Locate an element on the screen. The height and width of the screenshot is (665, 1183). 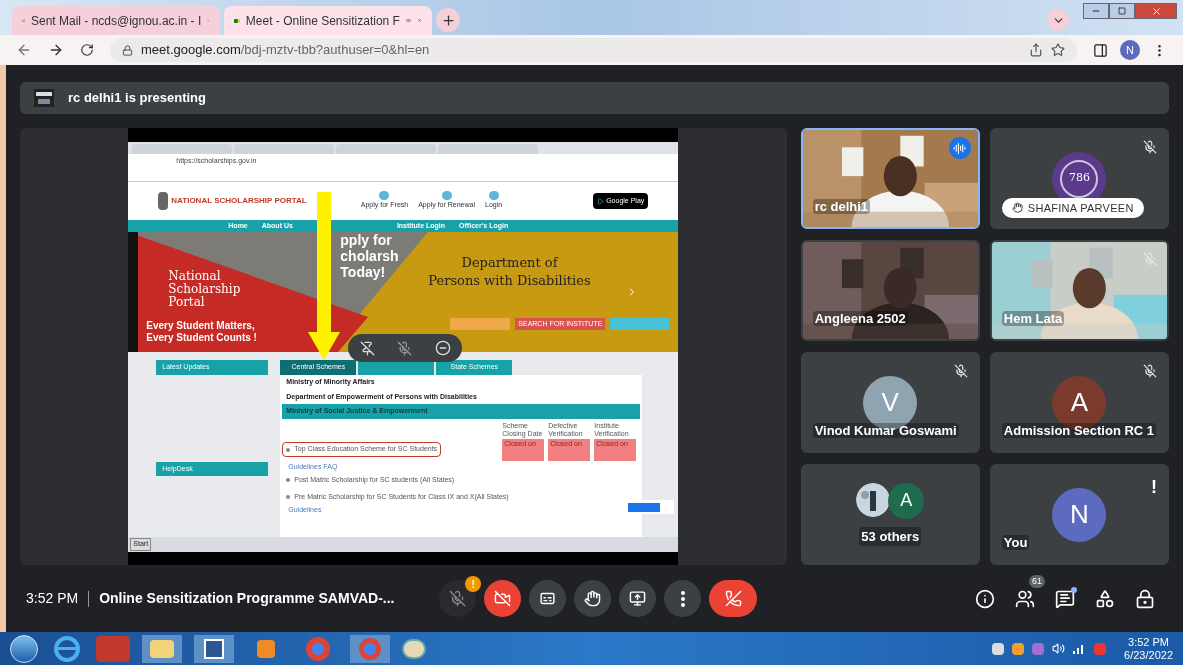
captions-button is located at coordinates (548, 598).